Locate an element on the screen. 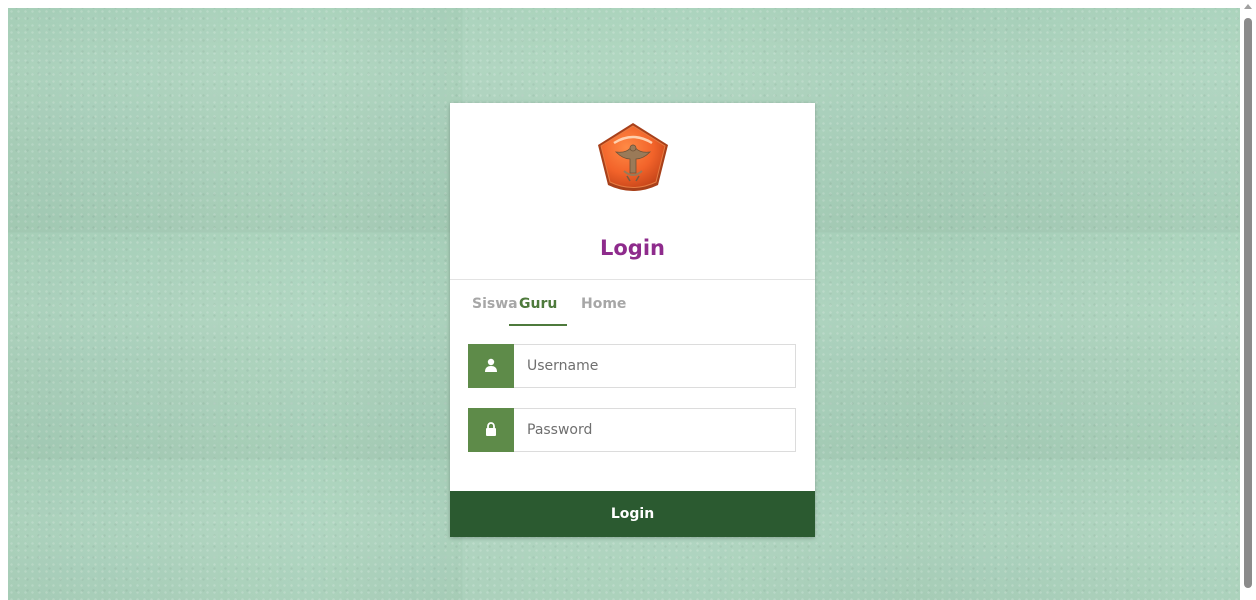 This screenshot has height=600, width=1256. username-input is located at coordinates (655, 366).